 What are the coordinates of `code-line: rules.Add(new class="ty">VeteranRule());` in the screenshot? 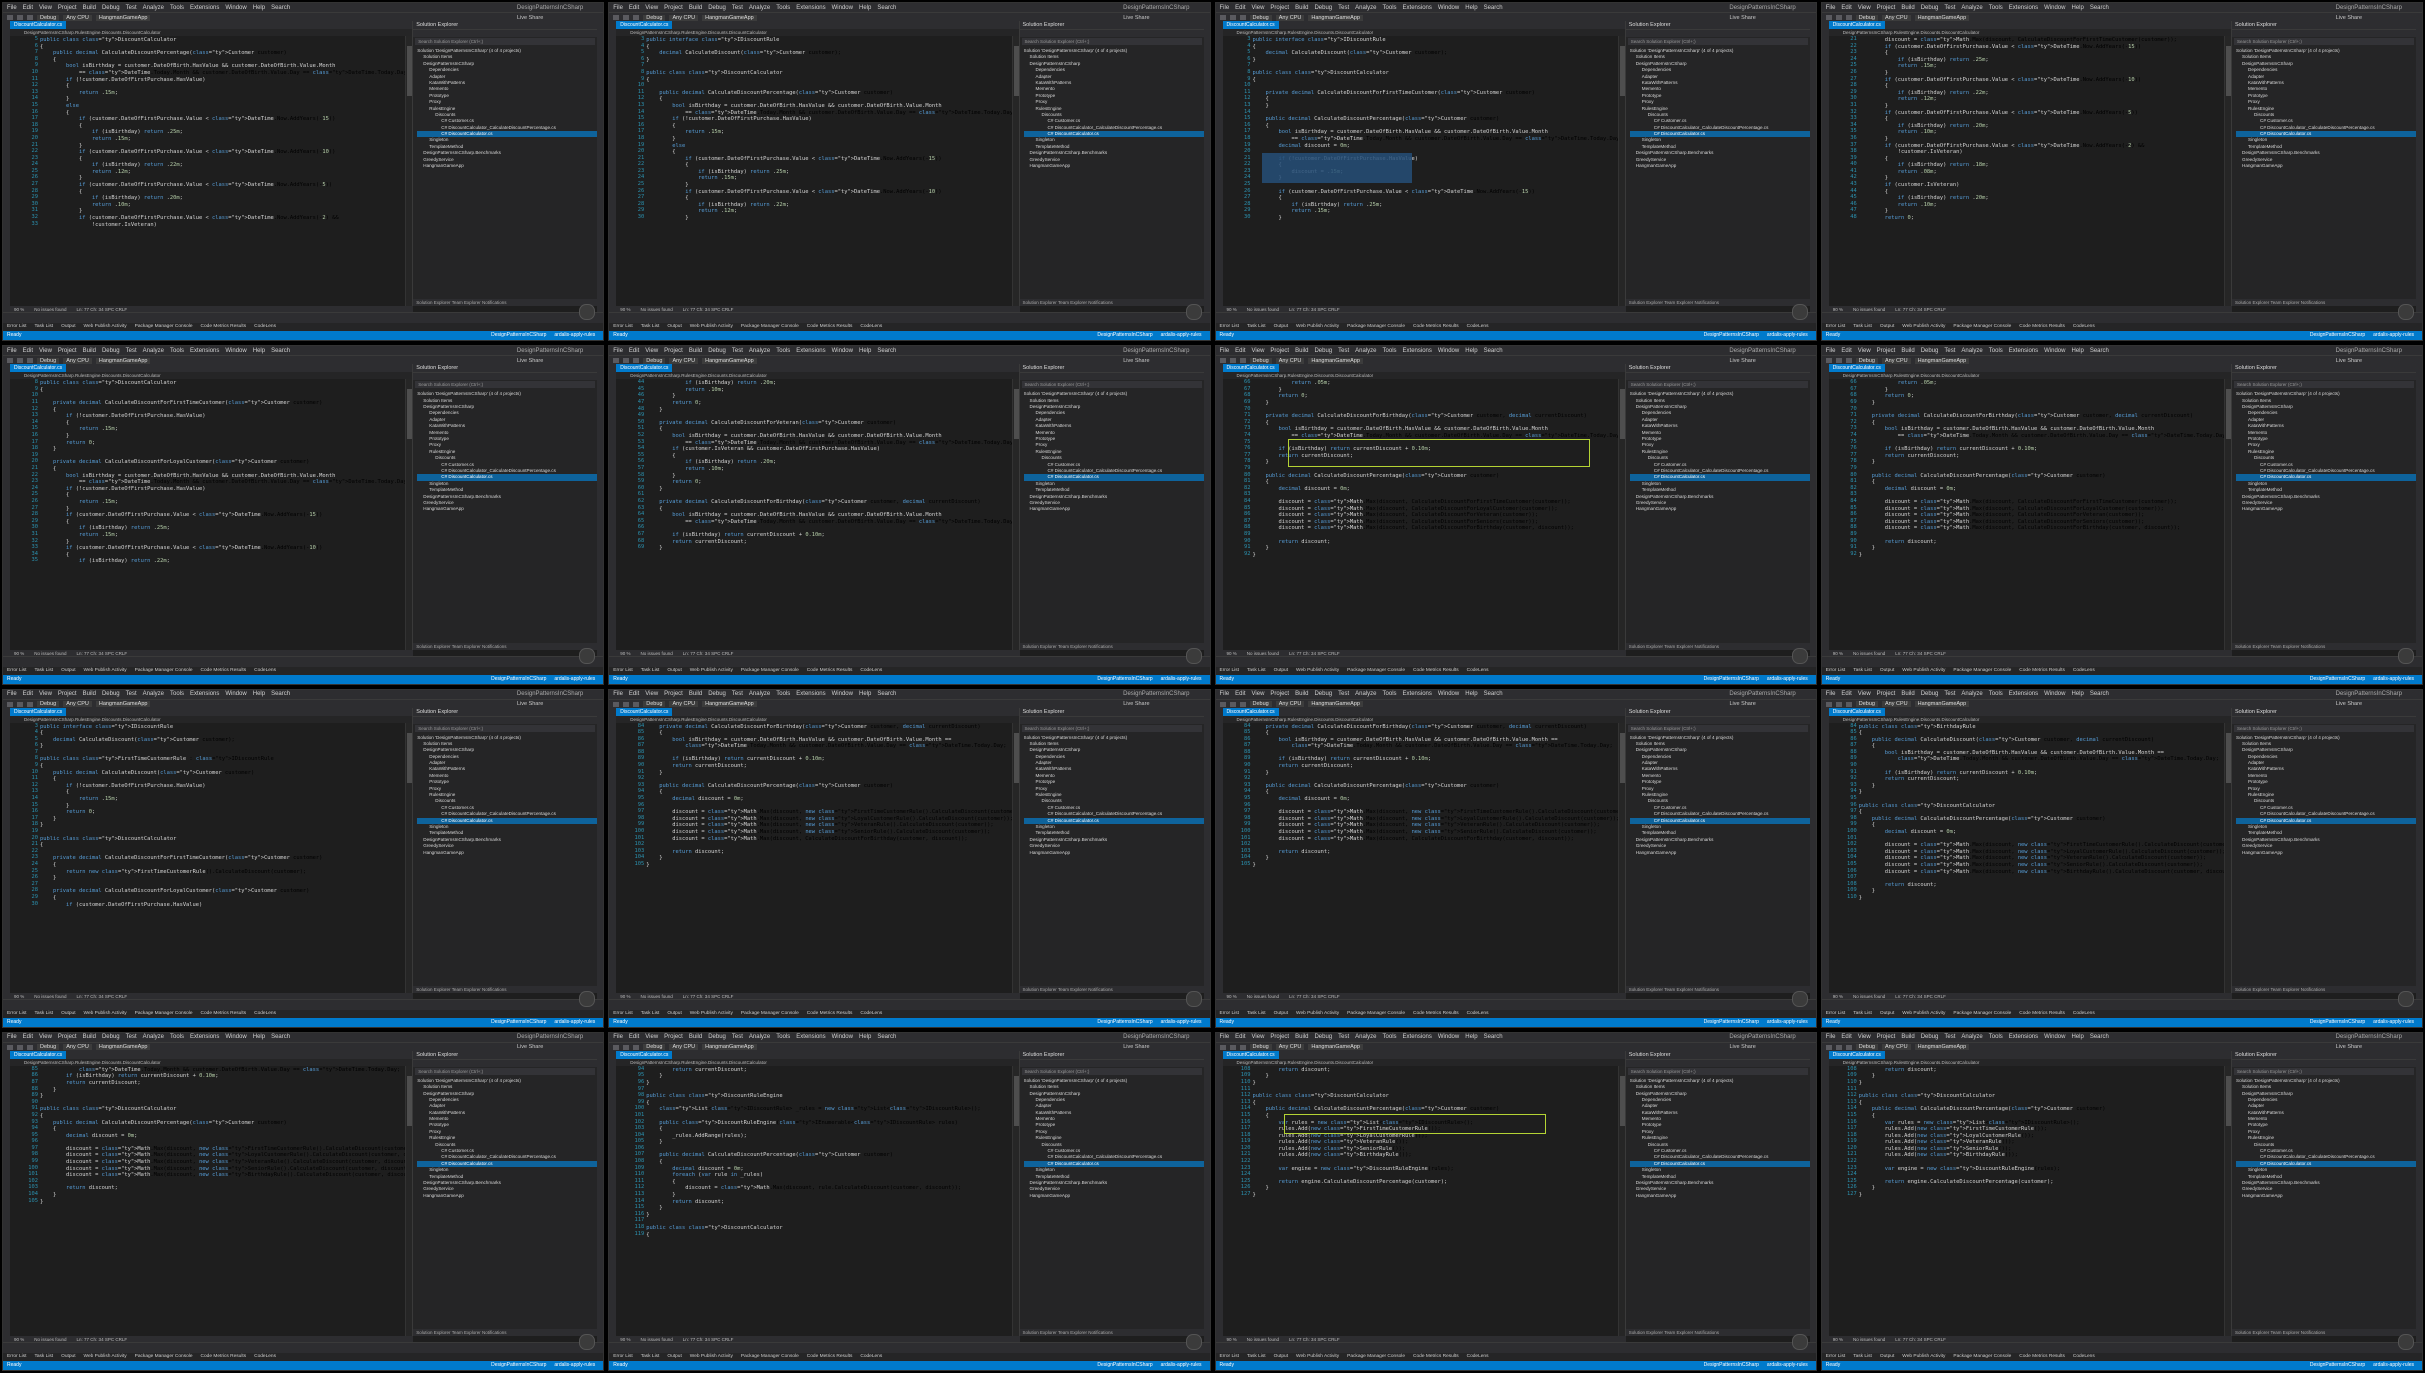 It's located at (1435, 1142).